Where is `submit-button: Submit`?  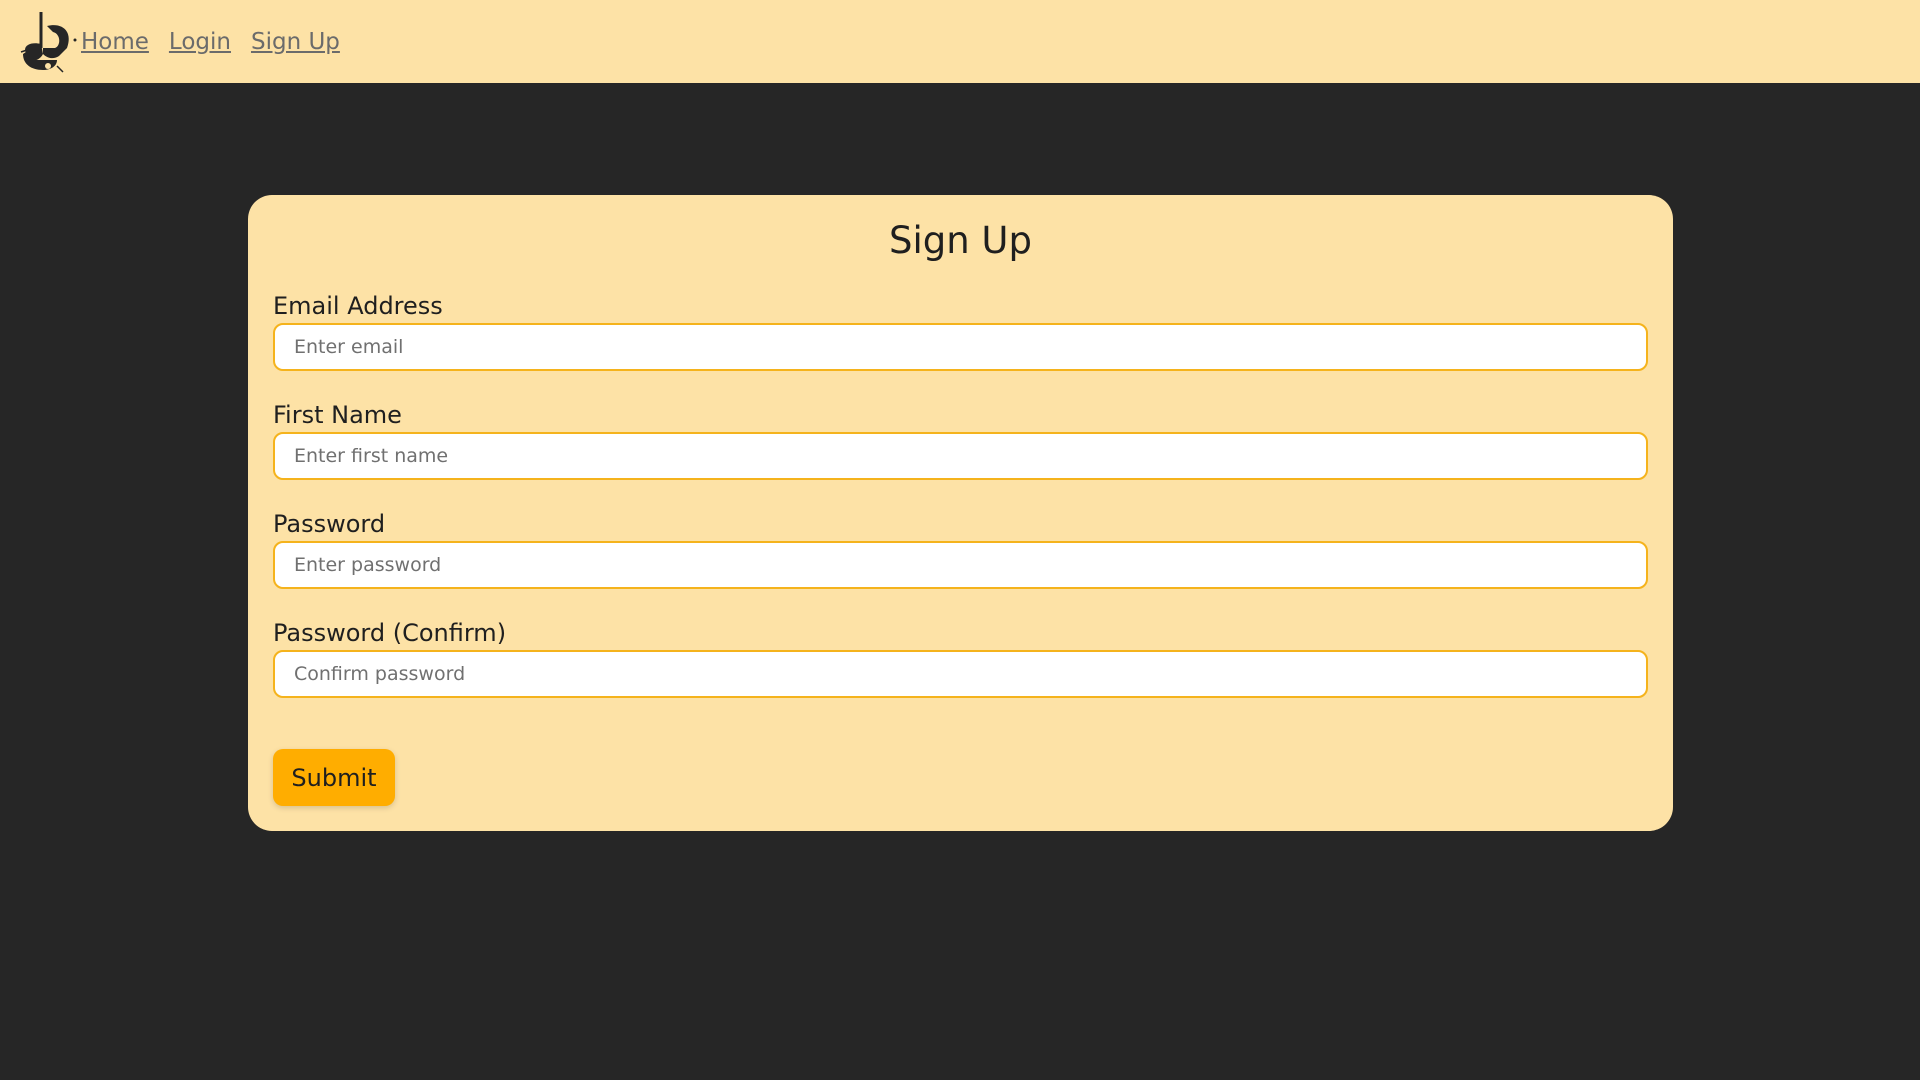
submit-button: Submit is located at coordinates (334, 777).